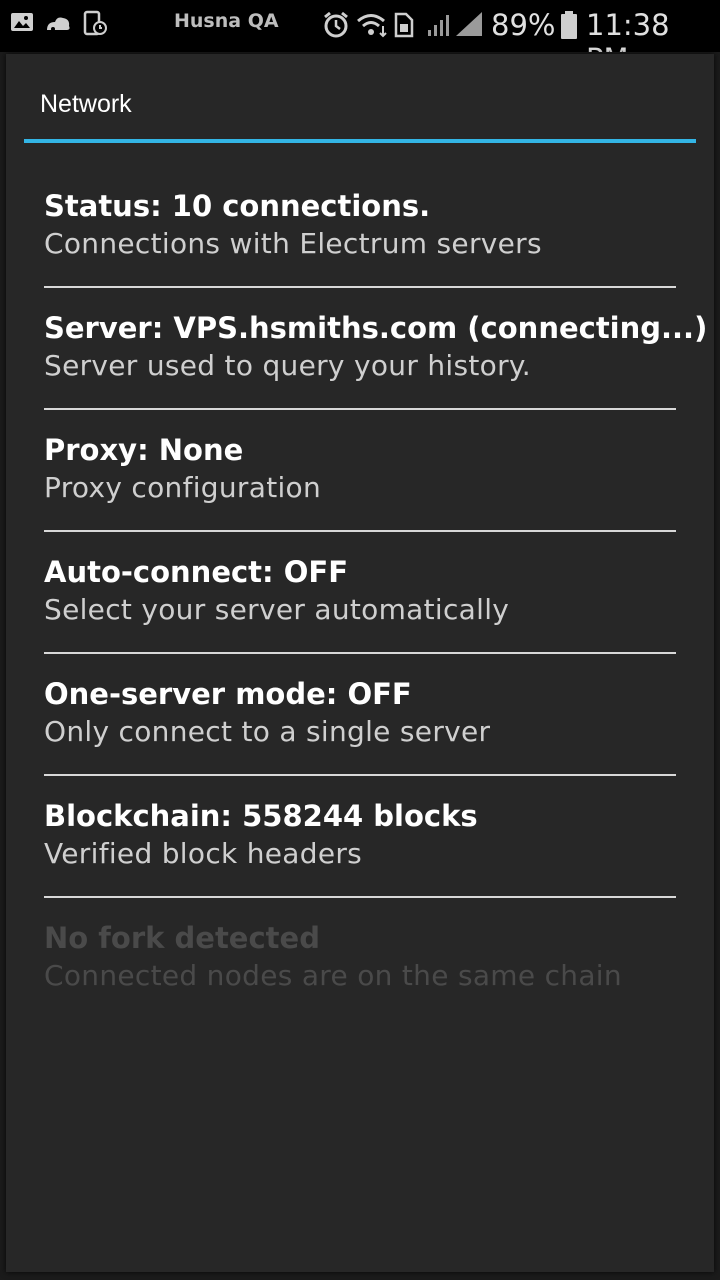  I want to click on pref-title: One-server mode: OFF, so click(228, 694).